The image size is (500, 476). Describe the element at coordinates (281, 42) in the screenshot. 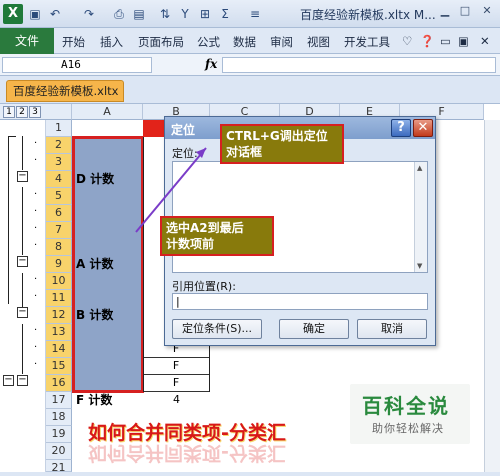

I see `tab-review: 审阅` at that location.